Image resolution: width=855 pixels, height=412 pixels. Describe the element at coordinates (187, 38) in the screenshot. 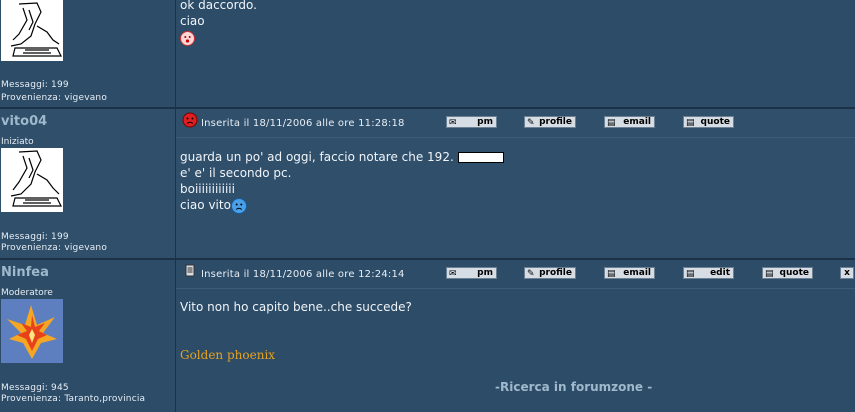

I see `blush-smiley-icon` at that location.